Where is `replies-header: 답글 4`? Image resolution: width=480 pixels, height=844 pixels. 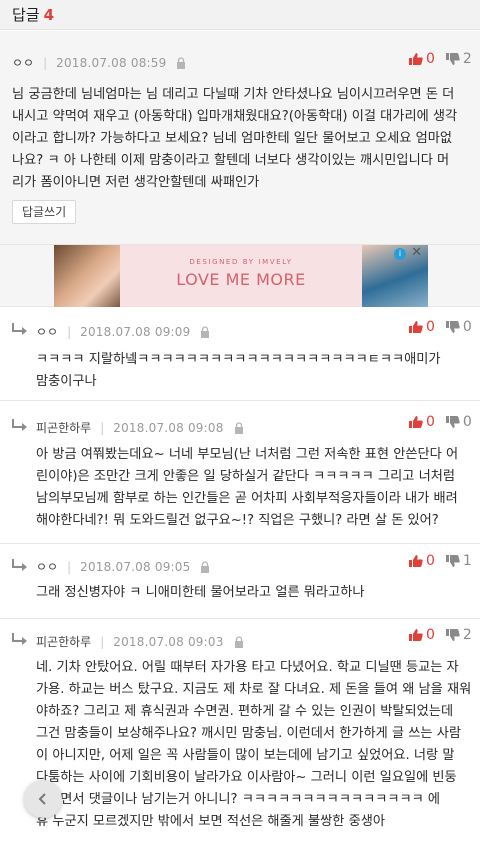
replies-header: 답글 4 is located at coordinates (240, 15).